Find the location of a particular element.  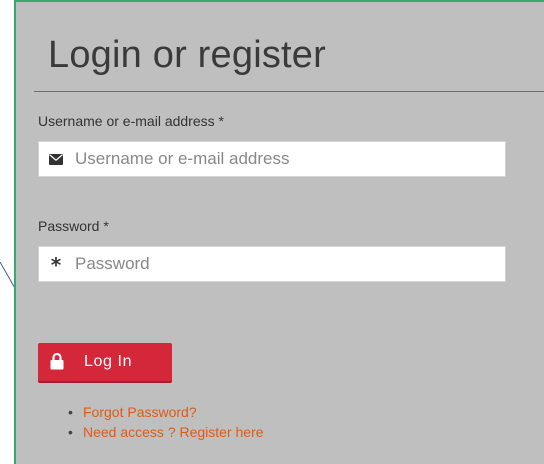

password-label: Password * is located at coordinates (73, 226).